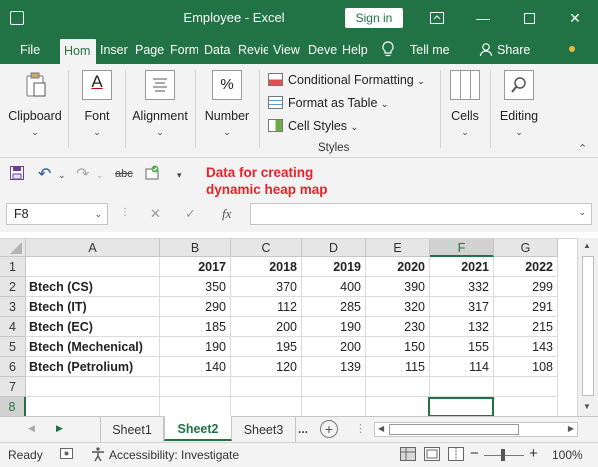 This screenshot has height=467, width=598. Describe the element at coordinates (313, 126) in the screenshot. I see `cell-styles-button: Cell Styles ⌄` at that location.